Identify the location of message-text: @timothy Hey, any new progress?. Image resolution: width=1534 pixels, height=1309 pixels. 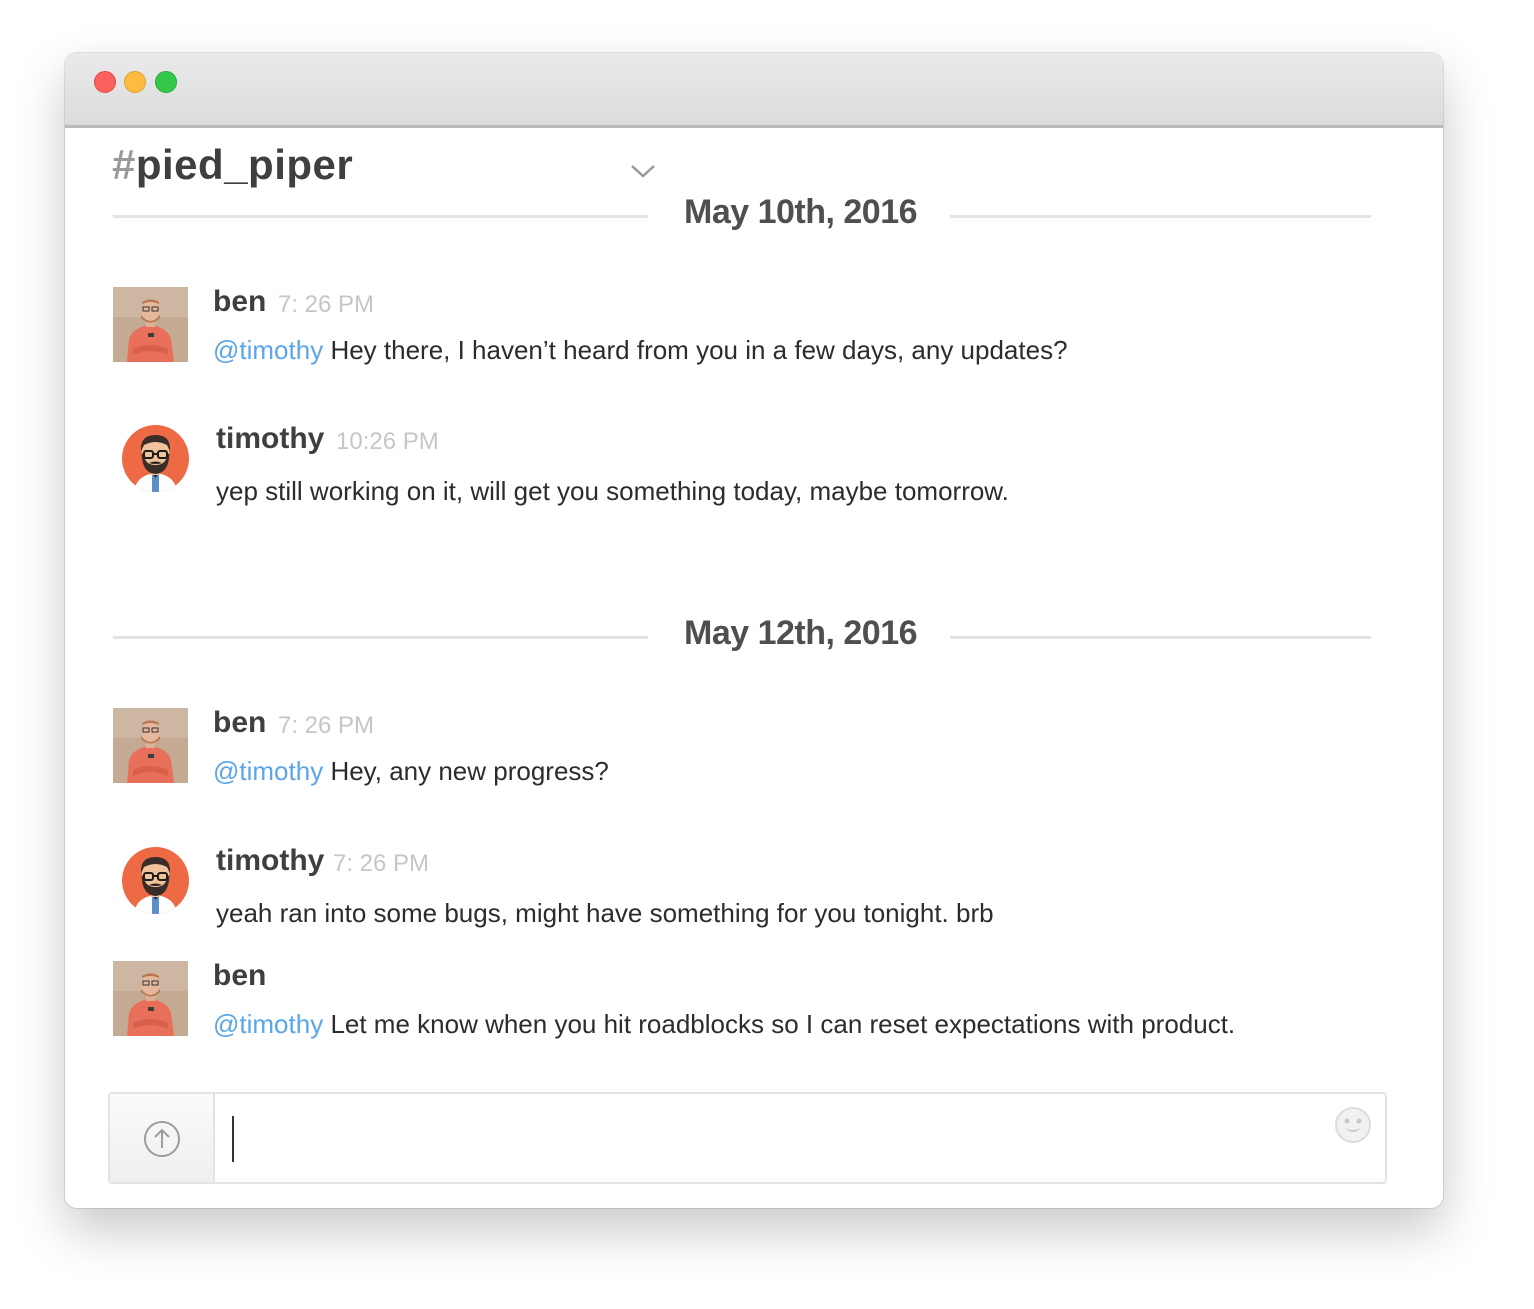
(411, 771).